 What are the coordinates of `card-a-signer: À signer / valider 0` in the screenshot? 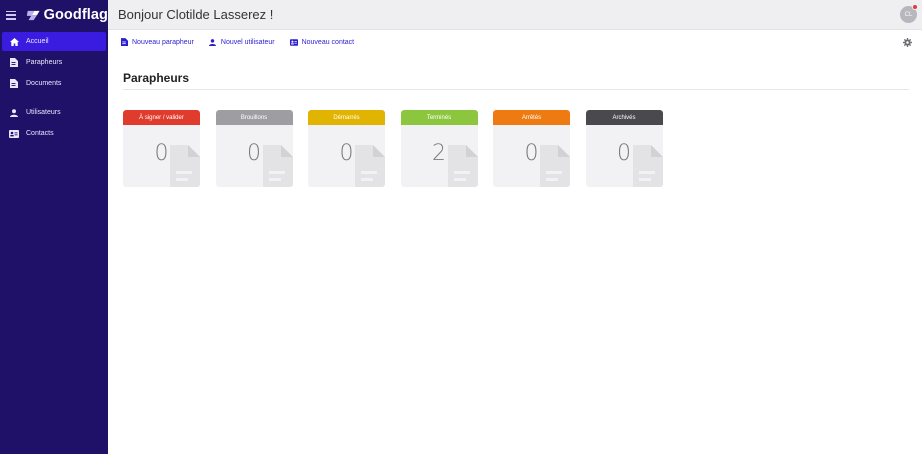 It's located at (161, 148).